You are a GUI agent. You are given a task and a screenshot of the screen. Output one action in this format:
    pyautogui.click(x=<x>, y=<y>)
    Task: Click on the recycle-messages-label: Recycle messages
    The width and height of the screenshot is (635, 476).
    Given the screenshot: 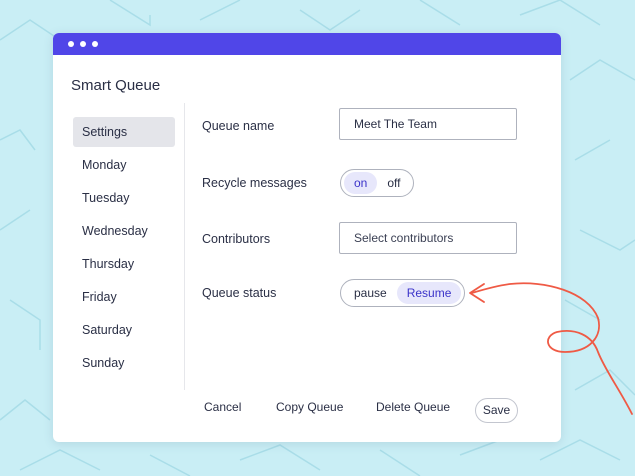 What is the action you would take?
    pyautogui.click(x=254, y=183)
    